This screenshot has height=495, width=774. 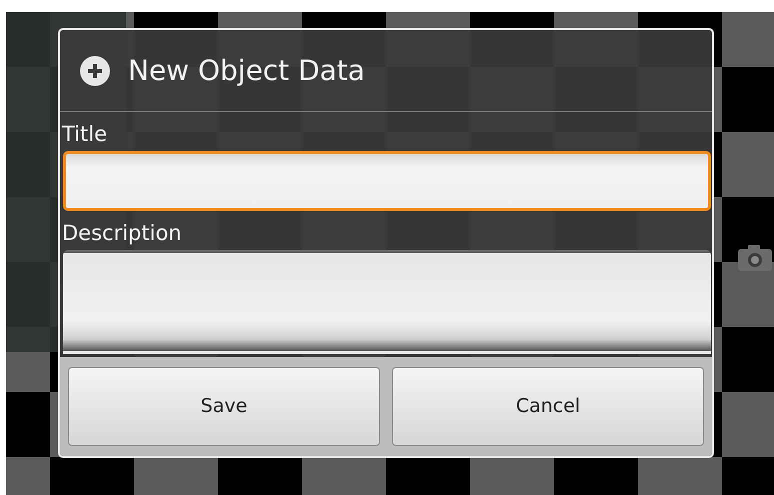 I want to click on save-button: Save, so click(x=224, y=406).